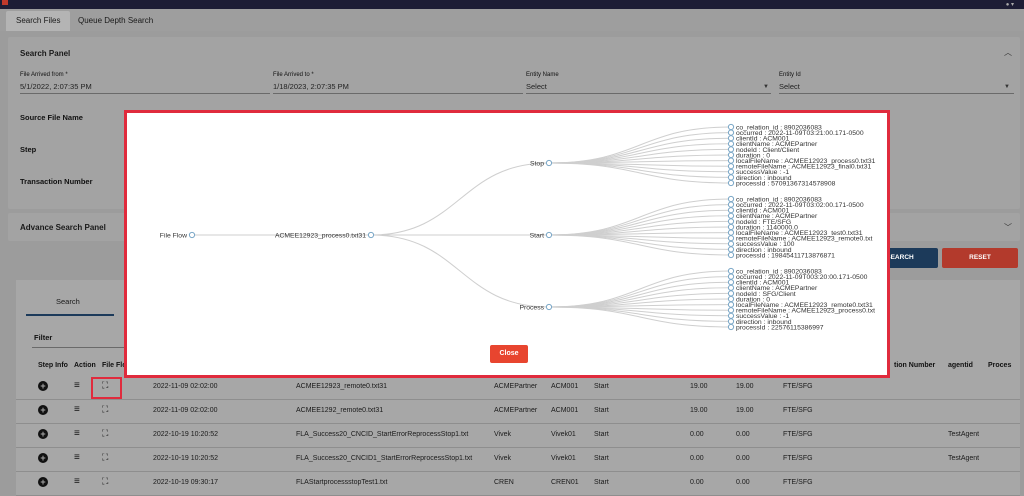 The width and height of the screenshot is (1024, 496). Describe the element at coordinates (512, 4) in the screenshot. I see `top-bar: ● ▾` at that location.